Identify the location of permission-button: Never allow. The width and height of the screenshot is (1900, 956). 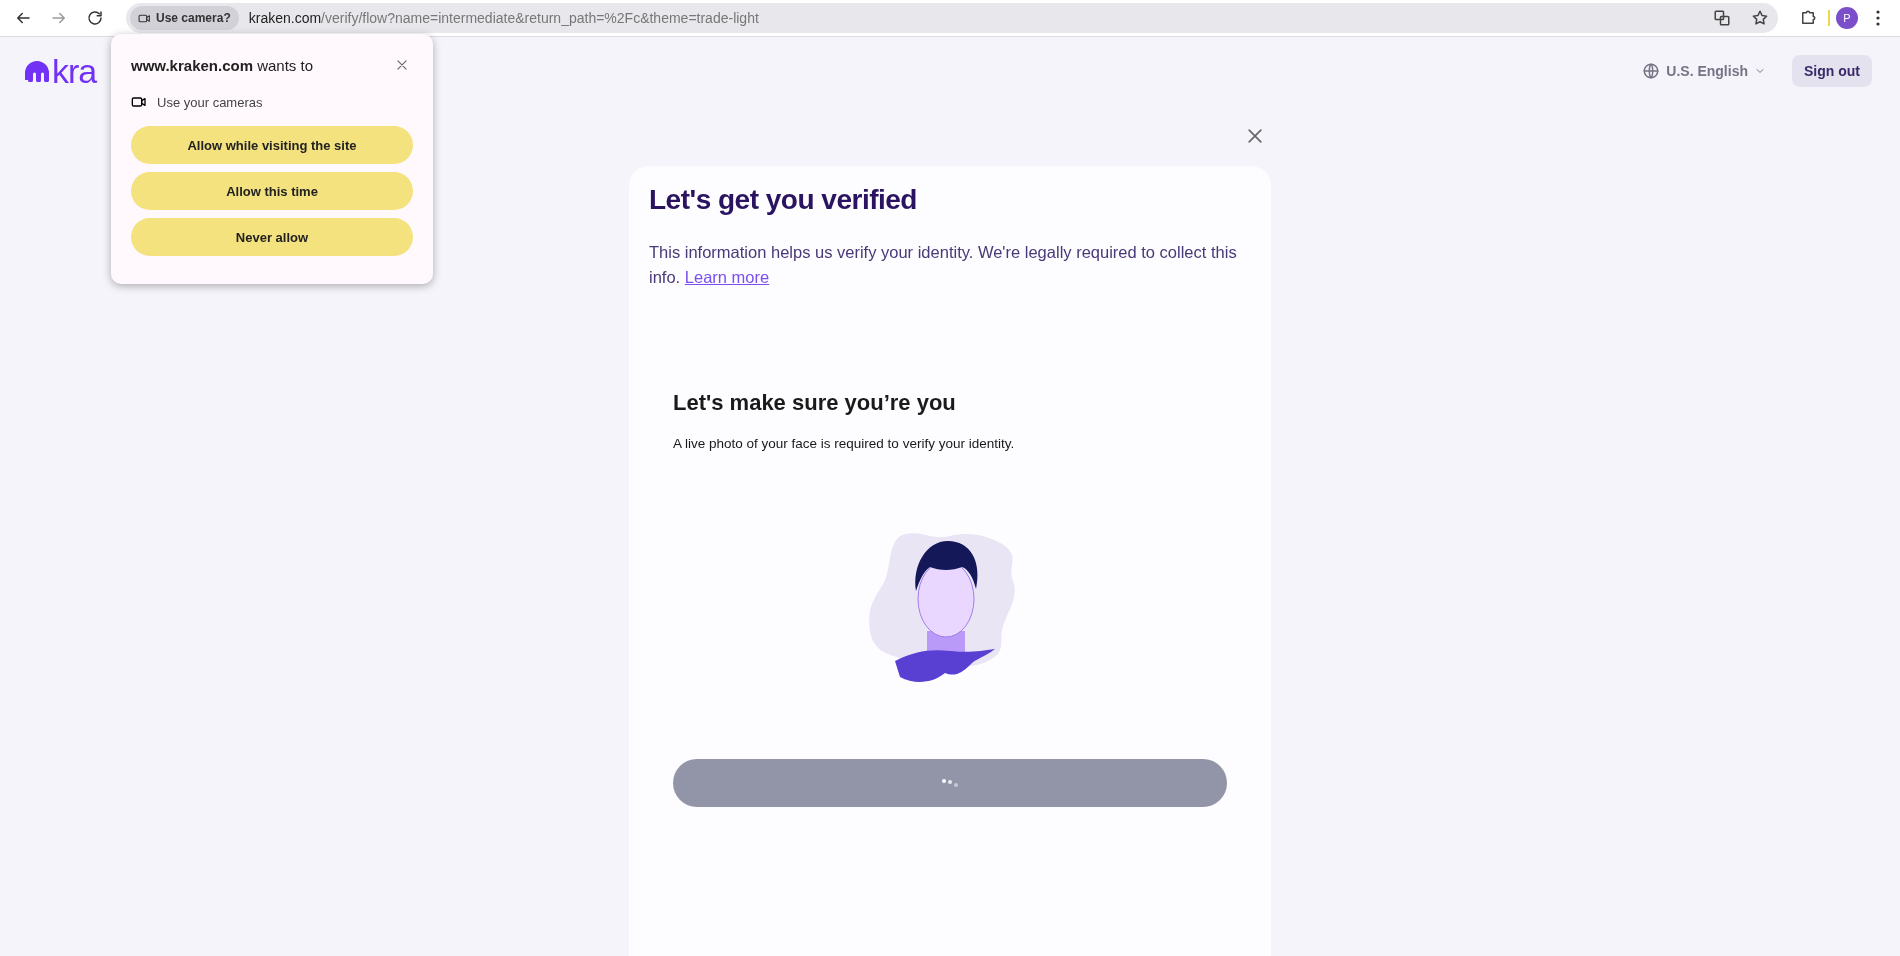
(272, 237).